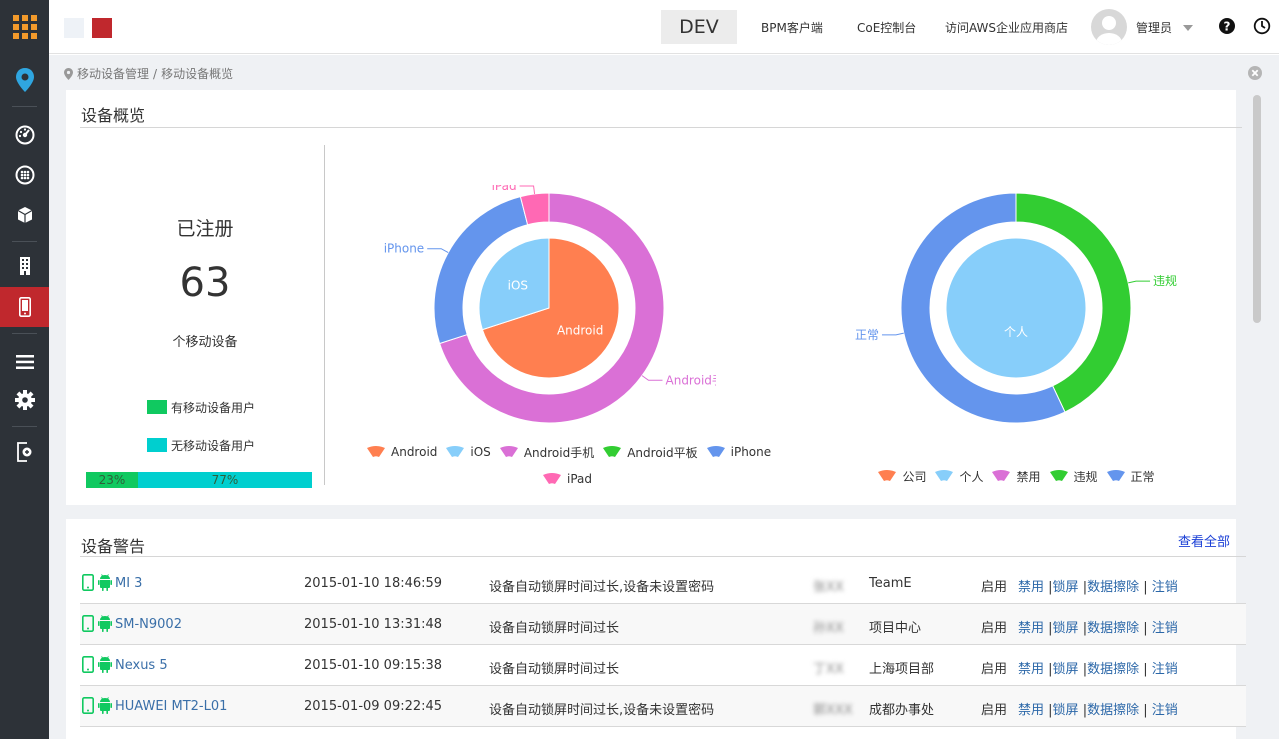 The width and height of the screenshot is (1279, 739). I want to click on help-circle-icon: ?, so click(1227, 26).